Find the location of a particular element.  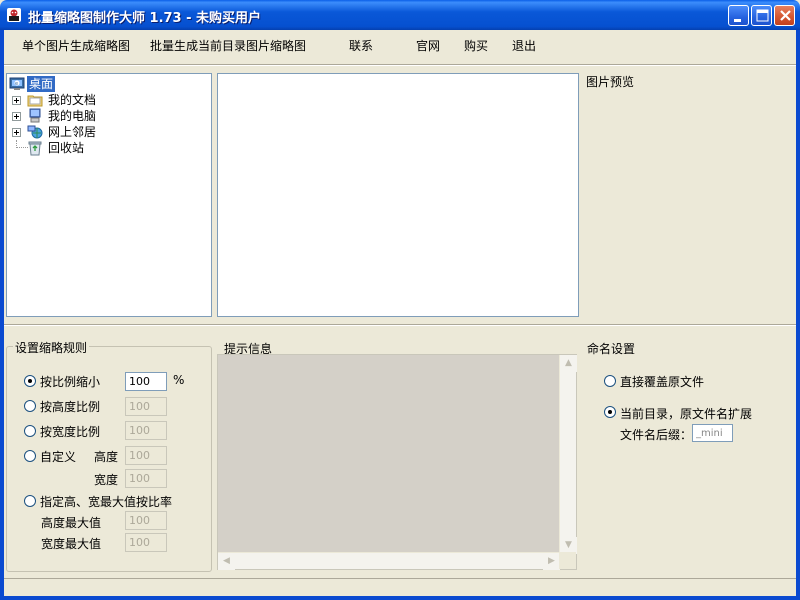

tree-item-network: 网上邻居 is located at coordinates (107, 132).